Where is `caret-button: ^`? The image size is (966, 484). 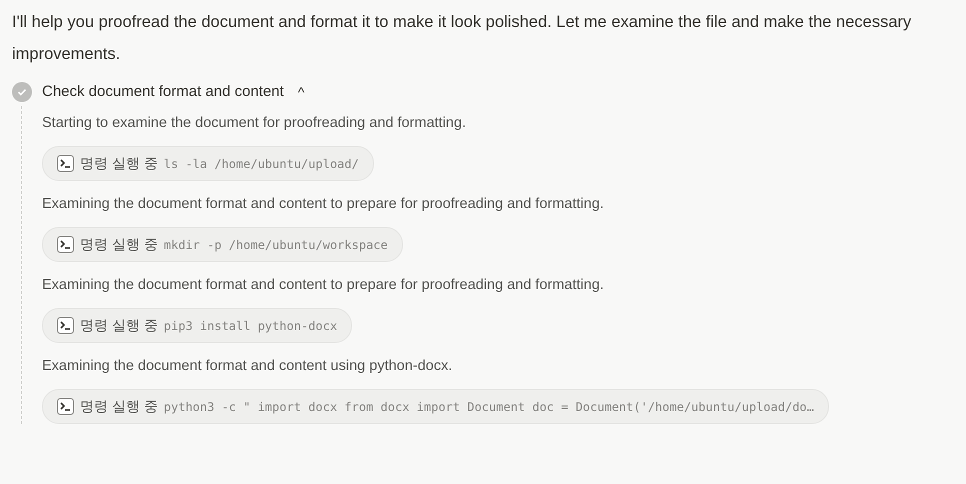 caret-button: ^ is located at coordinates (301, 92).